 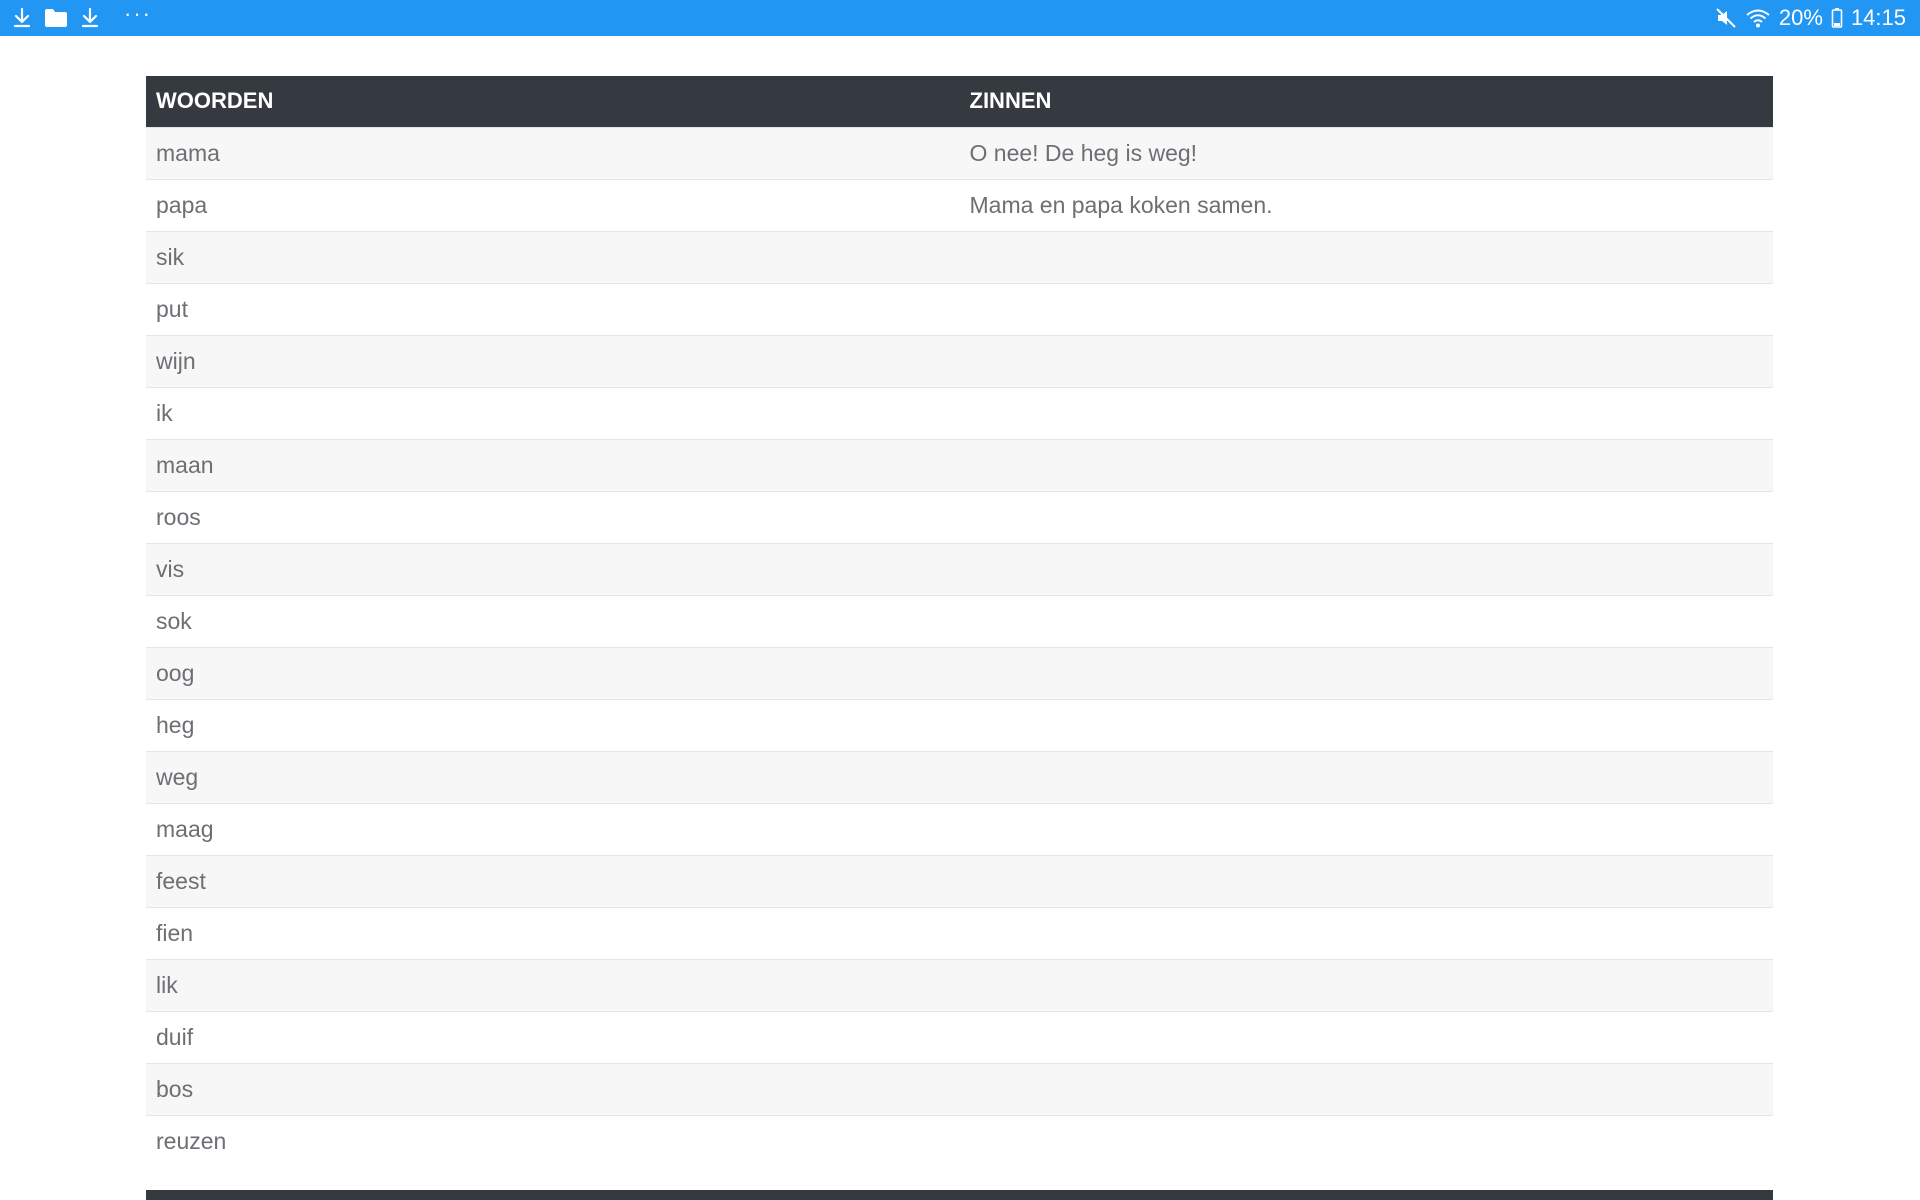 I want to click on word-cell: put, so click(x=553, y=308).